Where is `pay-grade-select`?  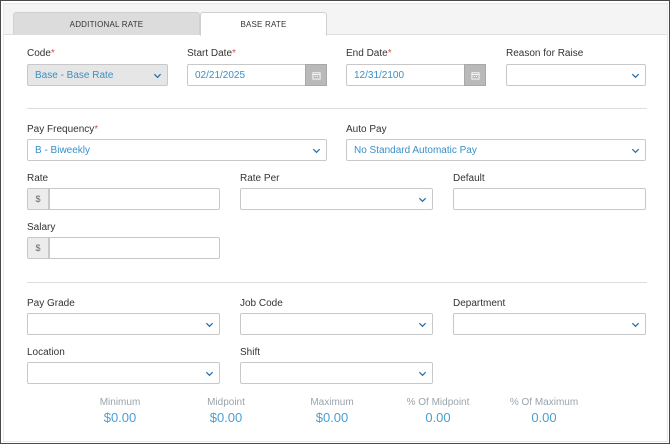 pay-grade-select is located at coordinates (123, 324).